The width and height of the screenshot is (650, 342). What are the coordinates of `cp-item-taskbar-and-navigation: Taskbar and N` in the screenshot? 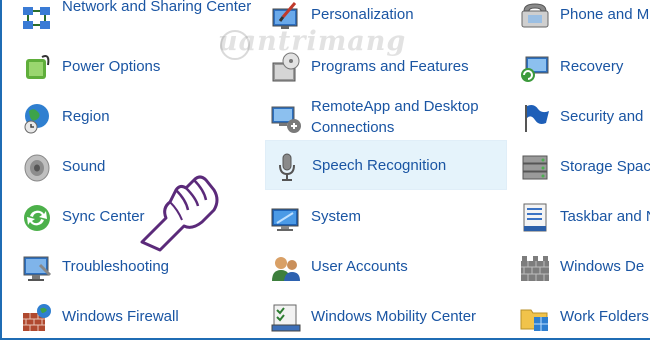 It's located at (582, 217).